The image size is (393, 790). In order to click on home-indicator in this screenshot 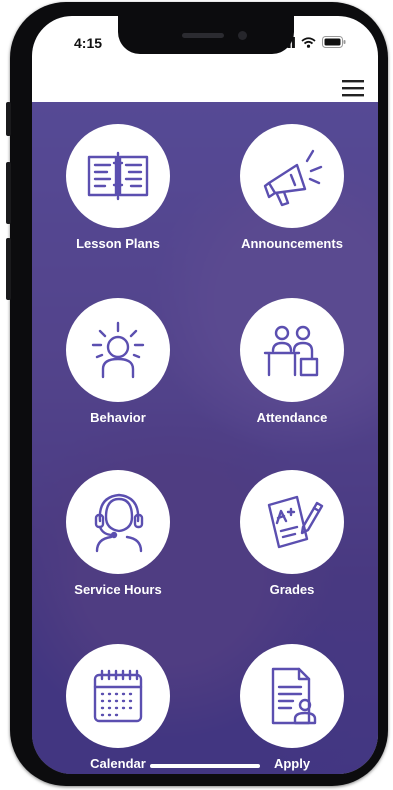, I will do `click(205, 766)`.